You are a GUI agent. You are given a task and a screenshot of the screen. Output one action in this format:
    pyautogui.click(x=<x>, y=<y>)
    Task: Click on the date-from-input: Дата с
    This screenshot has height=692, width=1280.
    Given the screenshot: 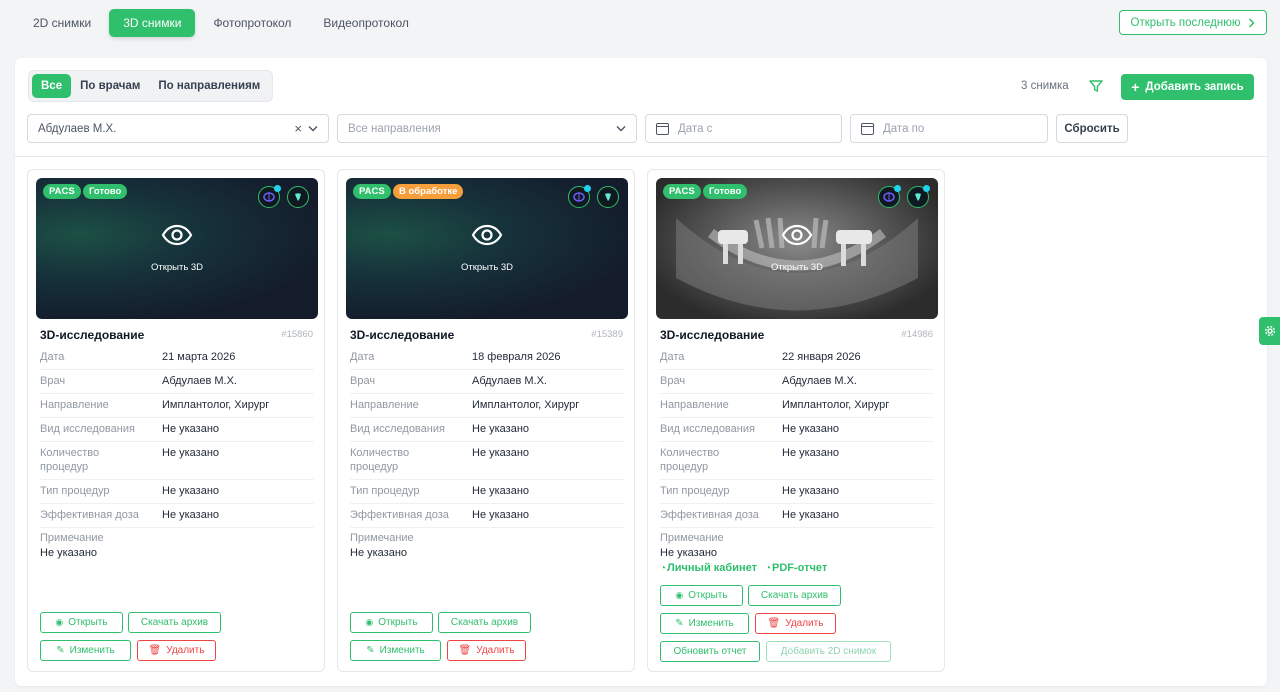 What is the action you would take?
    pyautogui.click(x=743, y=128)
    